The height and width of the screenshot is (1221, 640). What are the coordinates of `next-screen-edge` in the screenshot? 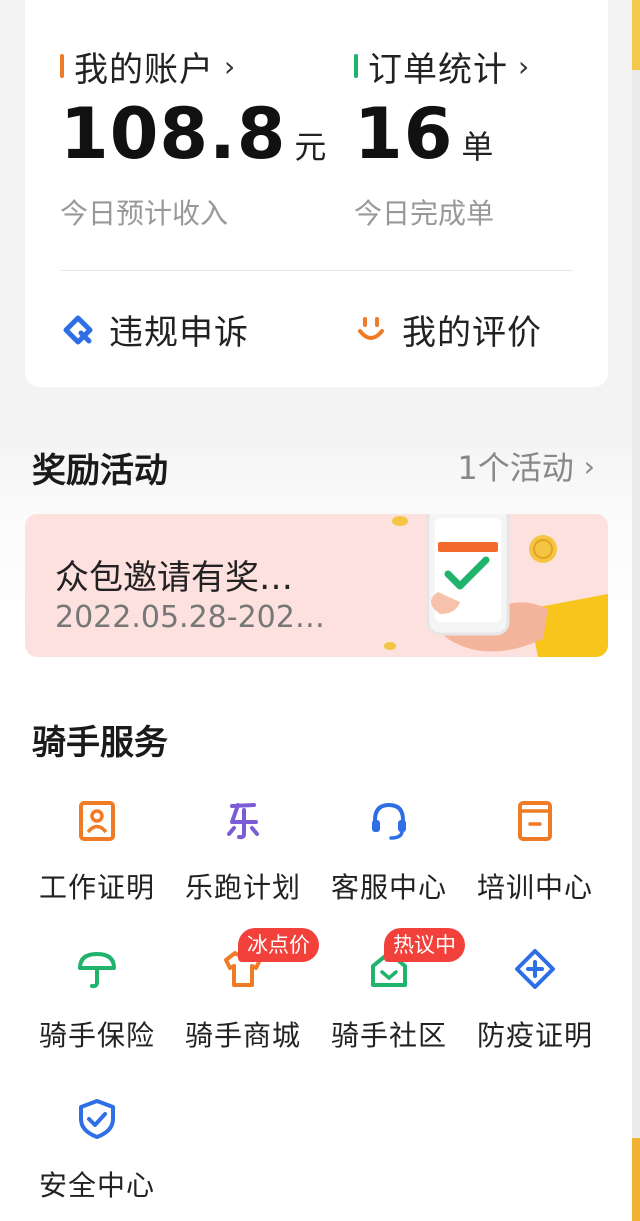 It's located at (636, 610).